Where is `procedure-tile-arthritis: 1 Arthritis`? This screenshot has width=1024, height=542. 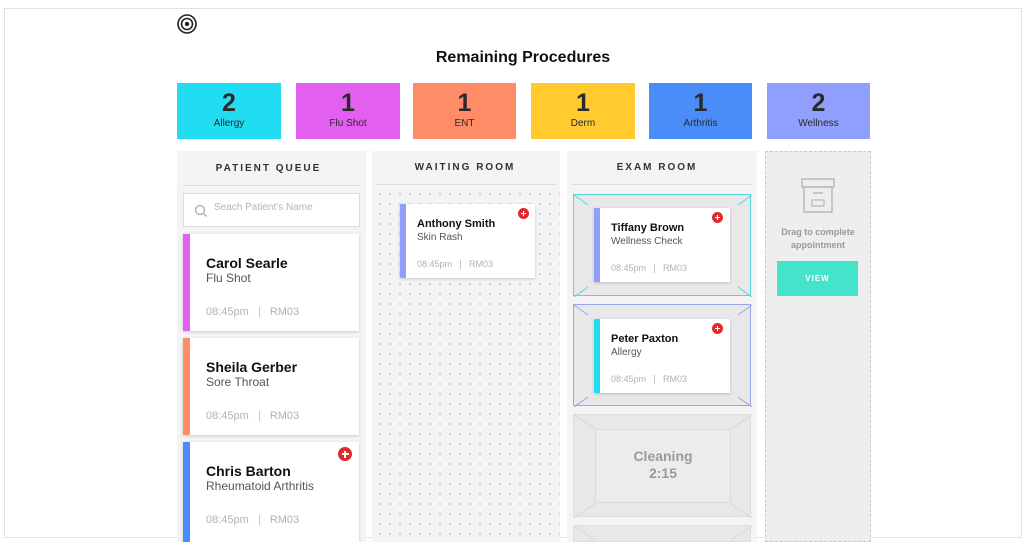 procedure-tile-arthritis: 1 Arthritis is located at coordinates (700, 111).